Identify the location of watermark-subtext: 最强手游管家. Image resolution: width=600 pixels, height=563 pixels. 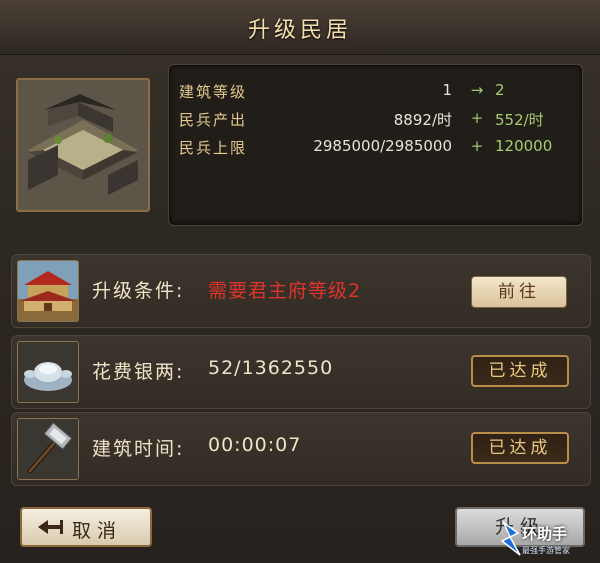
(546, 550).